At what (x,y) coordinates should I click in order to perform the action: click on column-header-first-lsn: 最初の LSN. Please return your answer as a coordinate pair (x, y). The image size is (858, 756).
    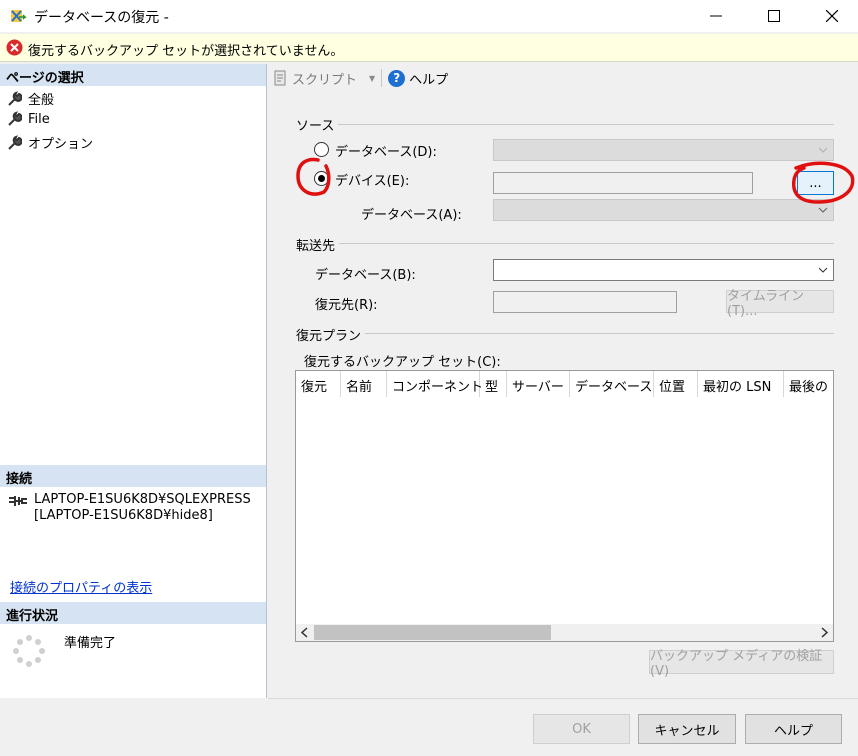
    Looking at the image, I should click on (741, 384).